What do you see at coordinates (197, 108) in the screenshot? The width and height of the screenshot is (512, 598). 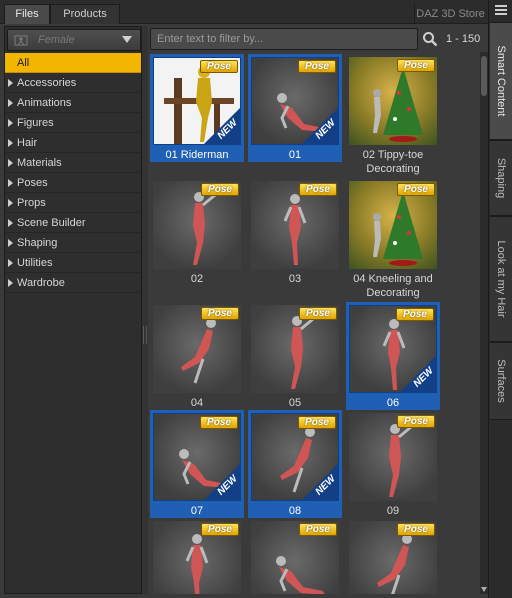 I see `content-item: Pose NEW 01 Riderman` at bounding box center [197, 108].